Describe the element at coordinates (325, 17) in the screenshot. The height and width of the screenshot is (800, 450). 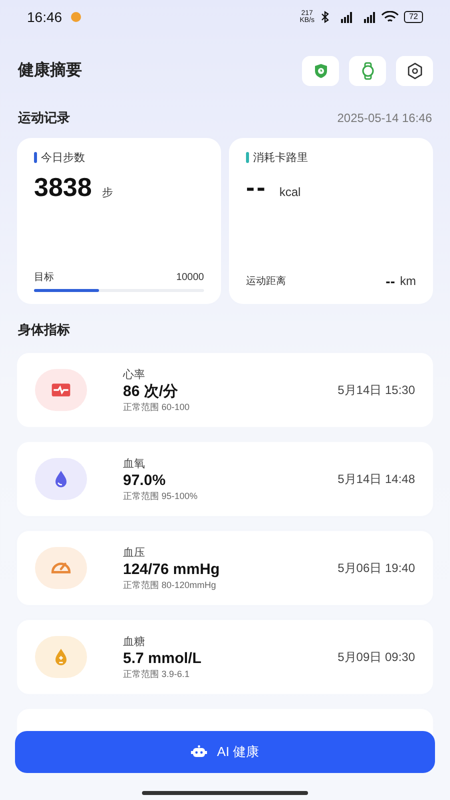
I see `bluetooth-icon` at that location.